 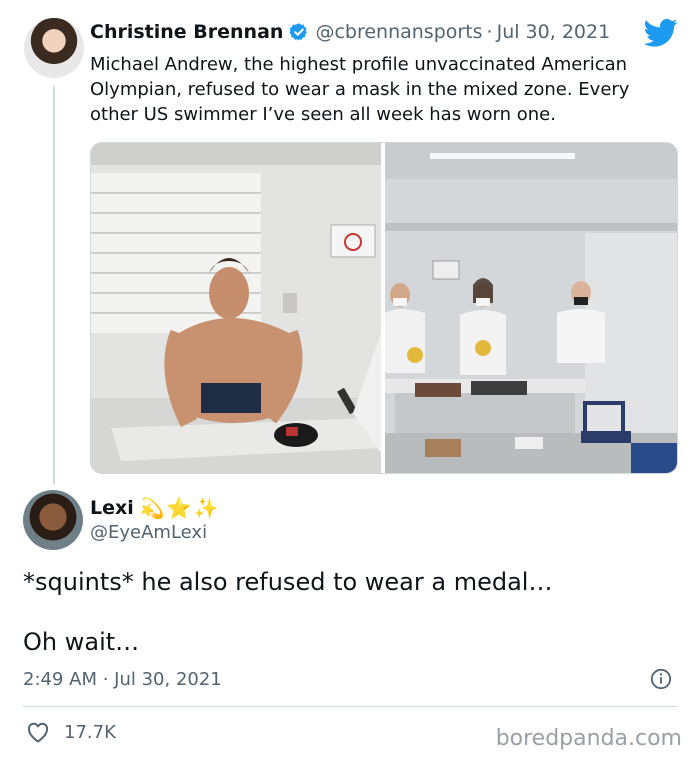 I want to click on quoted-author-handle: @cbrennansports, so click(x=398, y=32).